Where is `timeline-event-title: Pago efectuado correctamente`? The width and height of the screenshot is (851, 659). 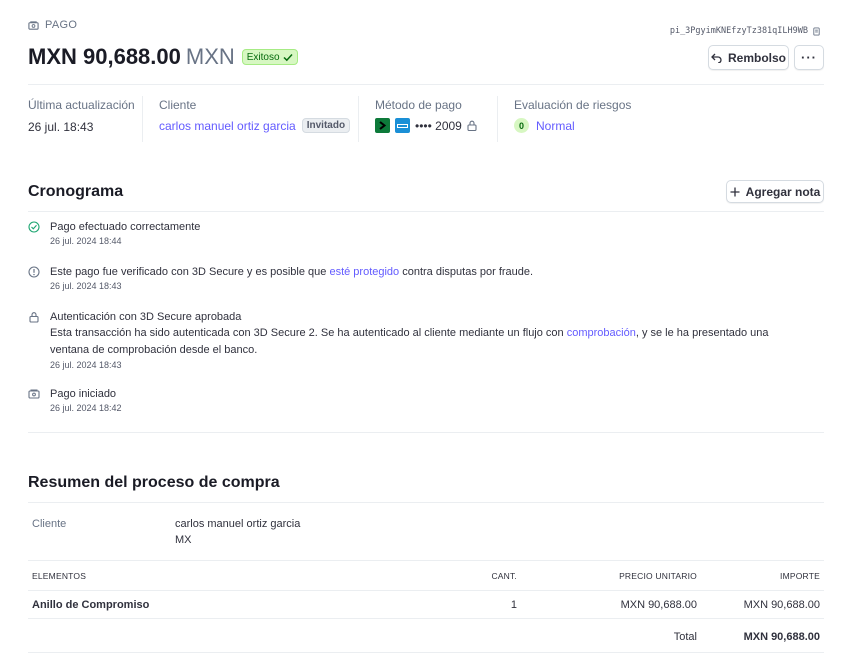
timeline-event-title: Pago efectuado correctamente is located at coordinates (125, 227).